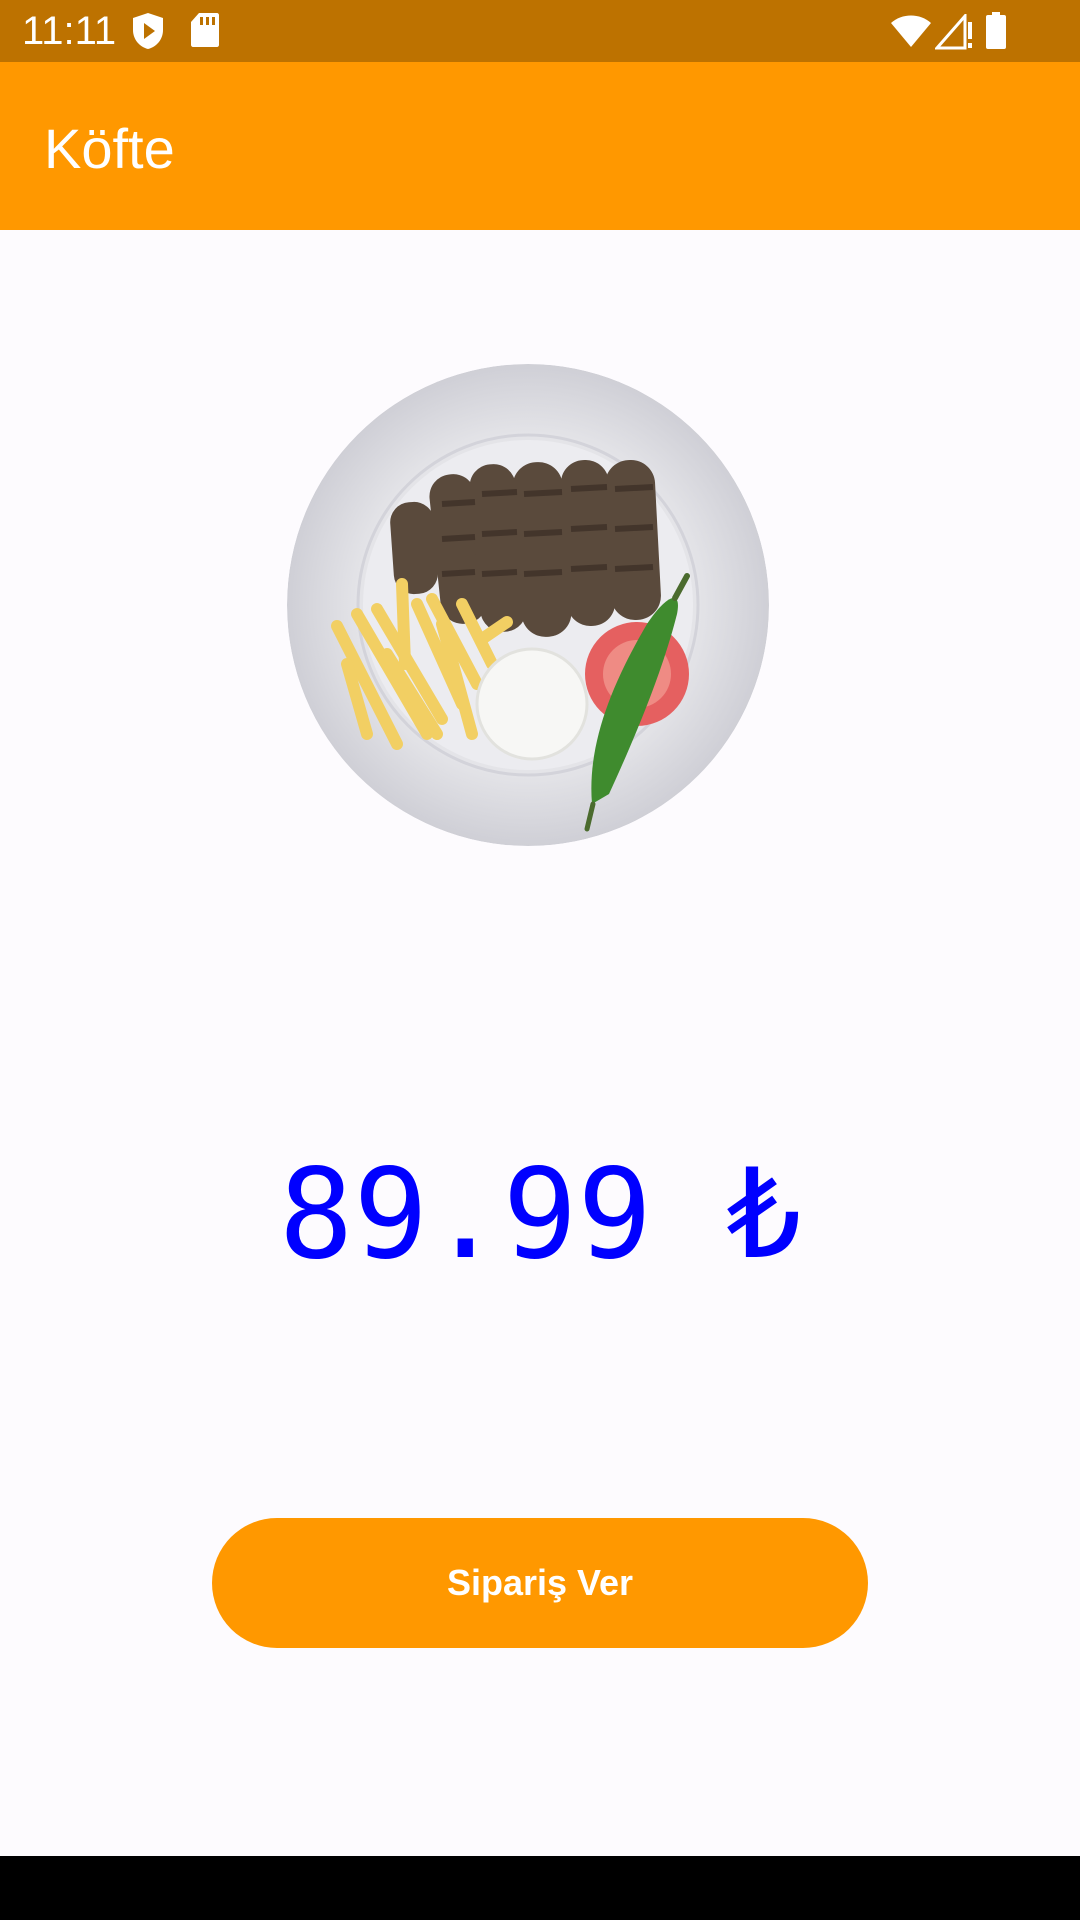  I want to click on kofte-plate-image, so click(528, 605).